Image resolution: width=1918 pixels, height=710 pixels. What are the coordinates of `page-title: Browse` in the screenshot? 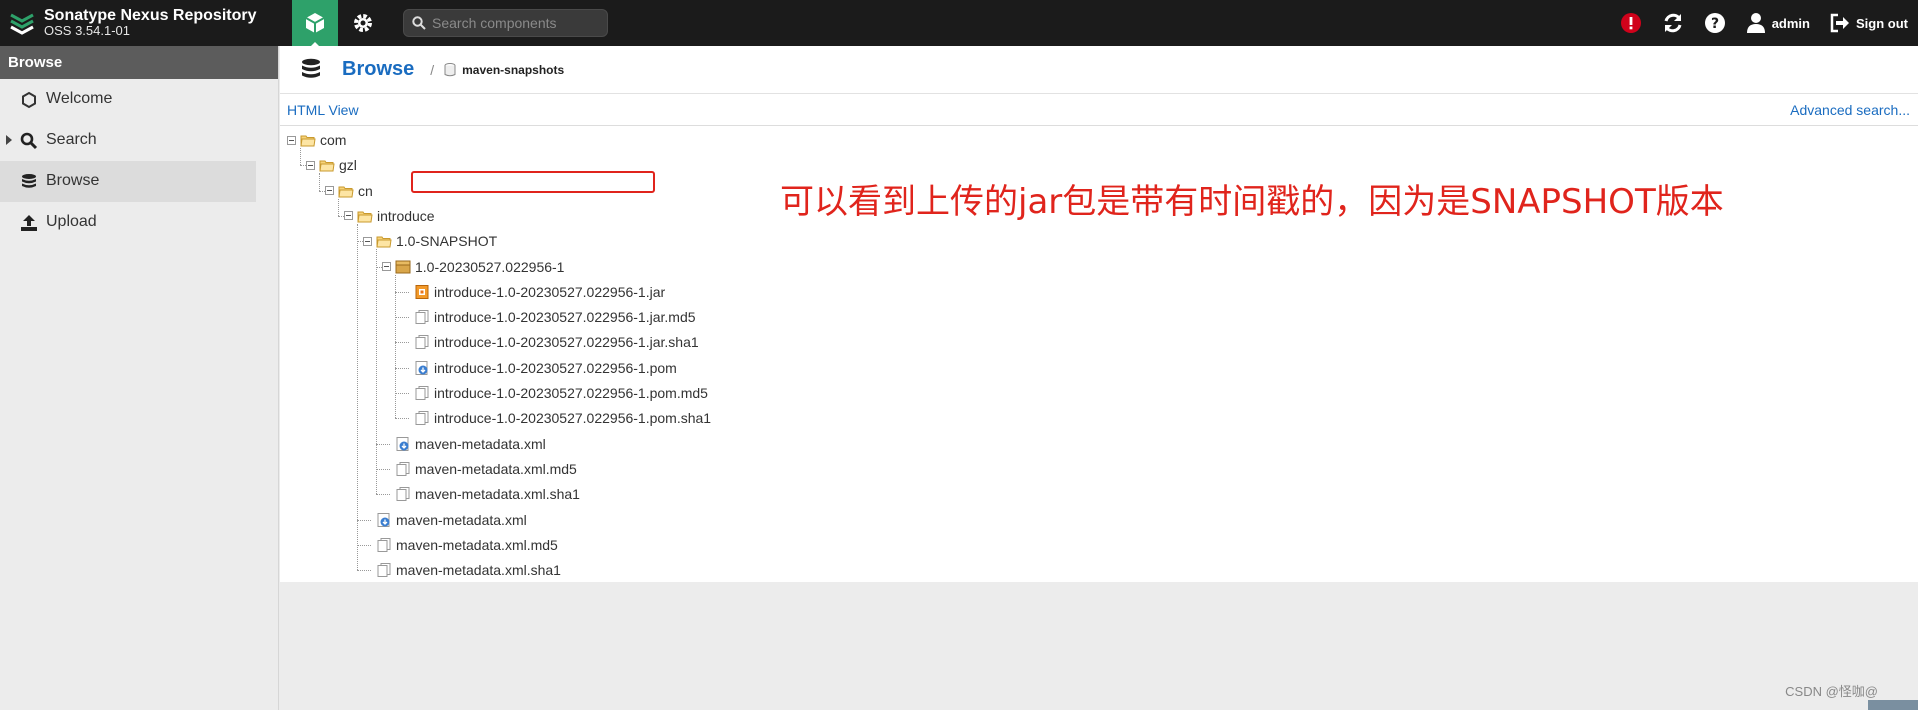 It's located at (378, 69).